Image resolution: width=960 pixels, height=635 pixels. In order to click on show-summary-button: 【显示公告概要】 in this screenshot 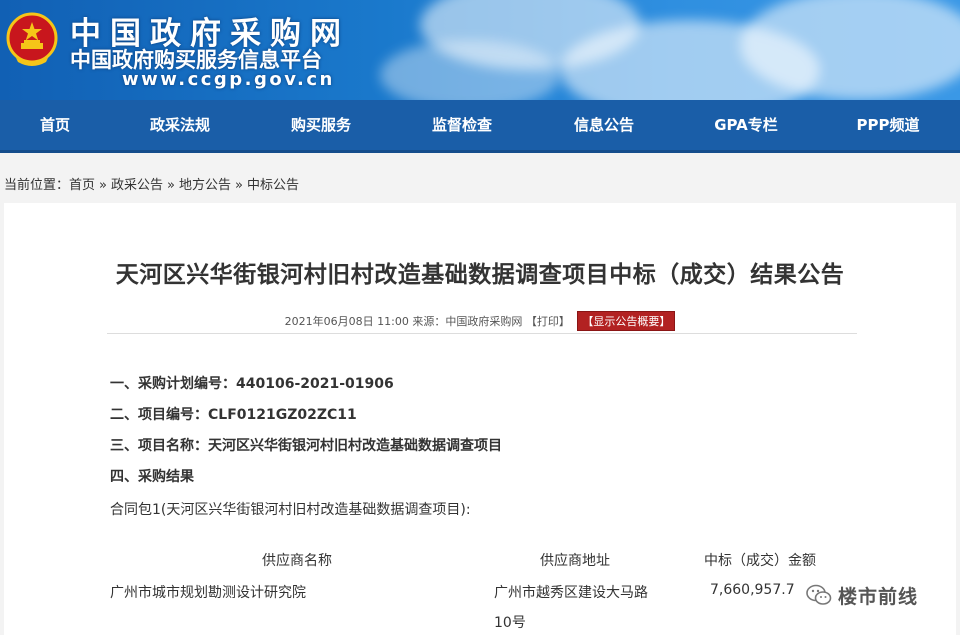, I will do `click(626, 321)`.